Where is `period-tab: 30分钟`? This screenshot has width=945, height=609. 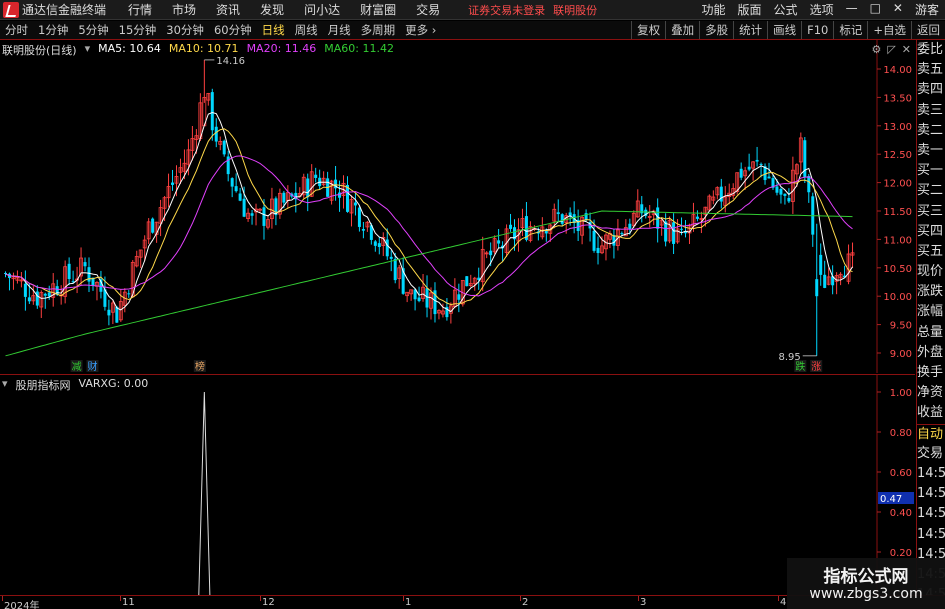 period-tab: 30分钟 is located at coordinates (185, 30).